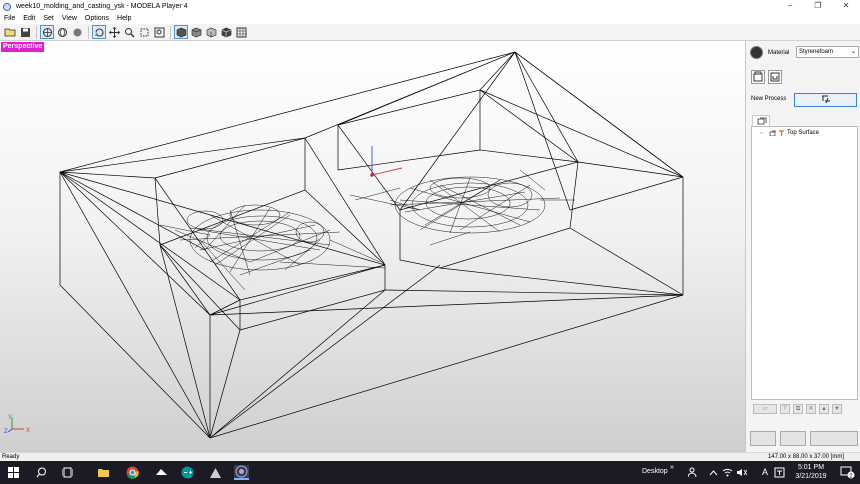 The image size is (860, 484). What do you see at coordinates (28, 431) in the screenshot?
I see `axis-label-x: X` at bounding box center [28, 431].